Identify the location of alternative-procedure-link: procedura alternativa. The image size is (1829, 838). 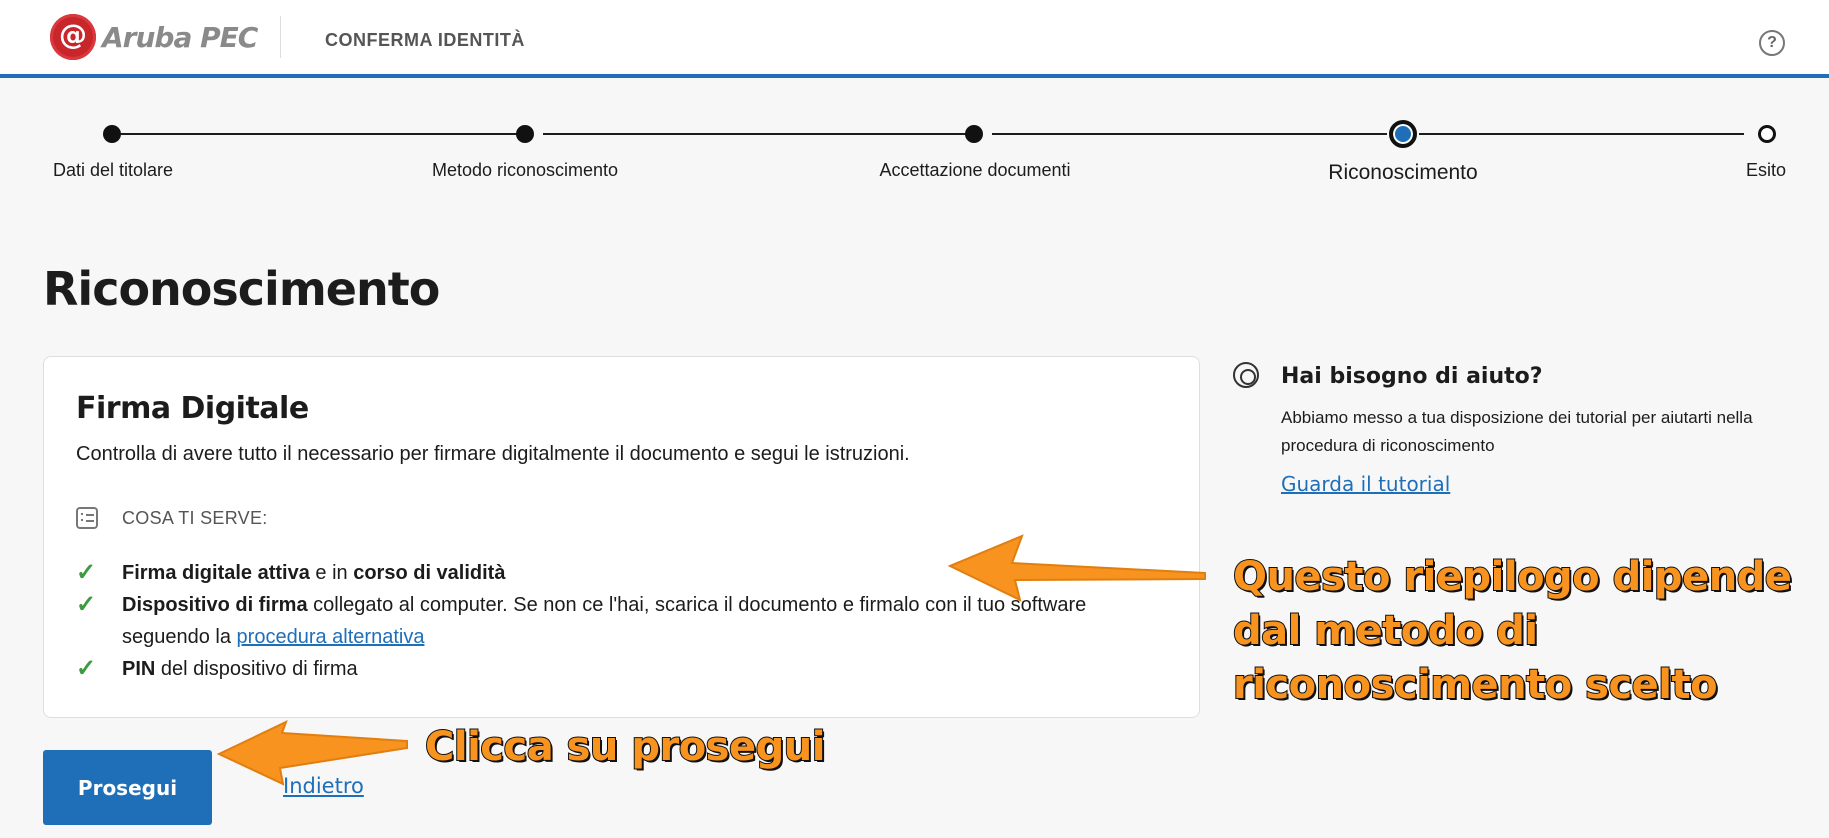
(331, 637).